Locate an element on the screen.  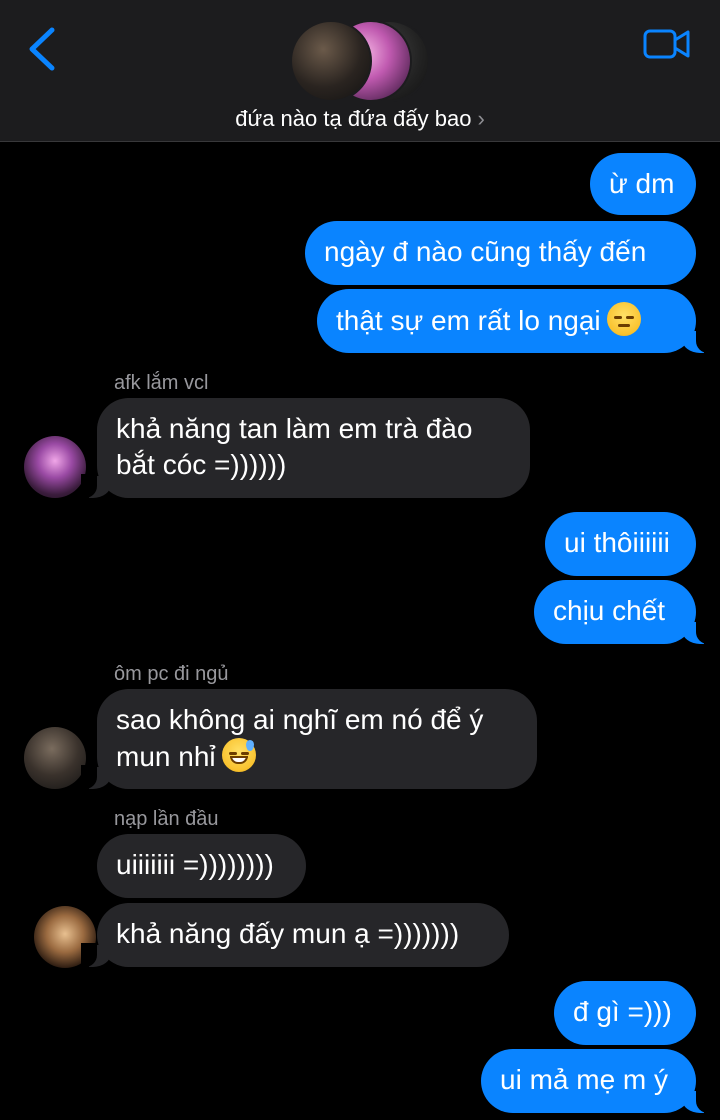
message-bubble-outgoing: chịu chết is located at coordinates (623, 612).